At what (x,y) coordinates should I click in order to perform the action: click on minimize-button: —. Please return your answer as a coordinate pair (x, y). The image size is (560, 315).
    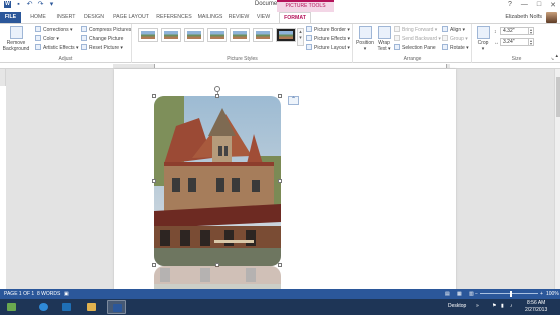
    Looking at the image, I should click on (524, 5).